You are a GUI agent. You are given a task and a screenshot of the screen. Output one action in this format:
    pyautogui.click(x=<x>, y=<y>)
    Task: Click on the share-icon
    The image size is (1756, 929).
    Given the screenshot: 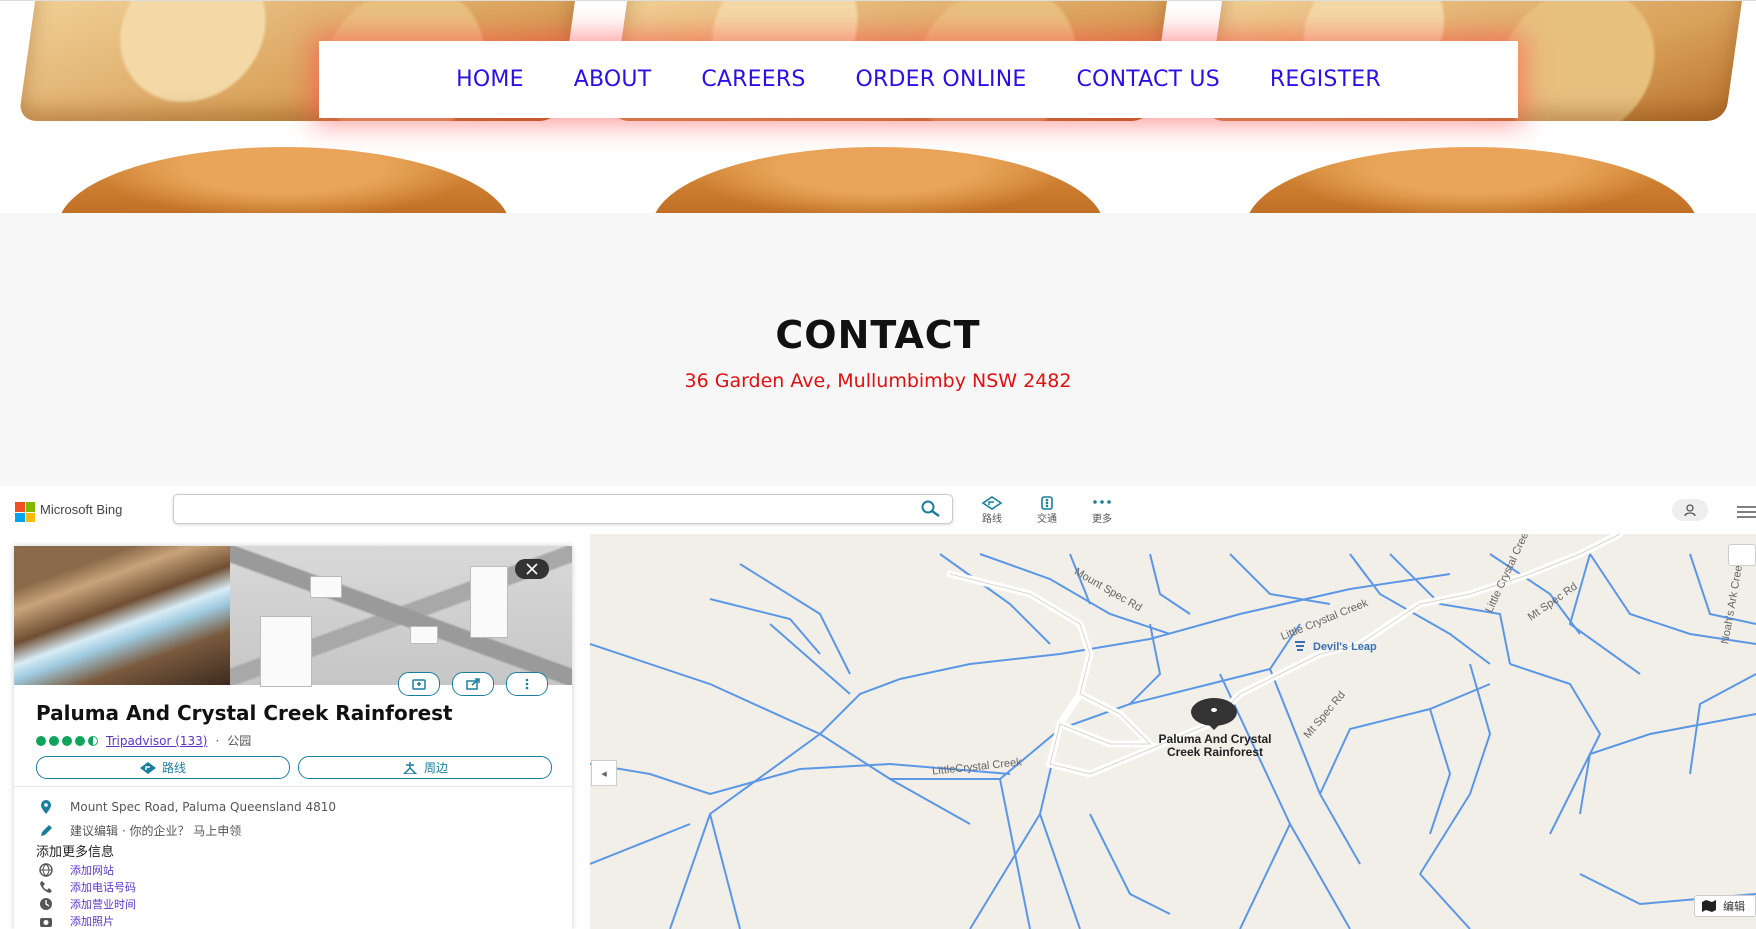 What is the action you would take?
    pyautogui.click(x=473, y=684)
    